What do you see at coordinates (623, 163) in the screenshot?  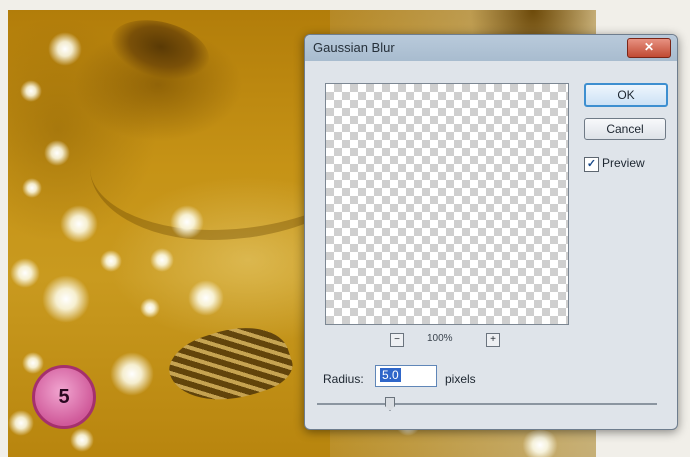 I see `preview-label: Preview` at bounding box center [623, 163].